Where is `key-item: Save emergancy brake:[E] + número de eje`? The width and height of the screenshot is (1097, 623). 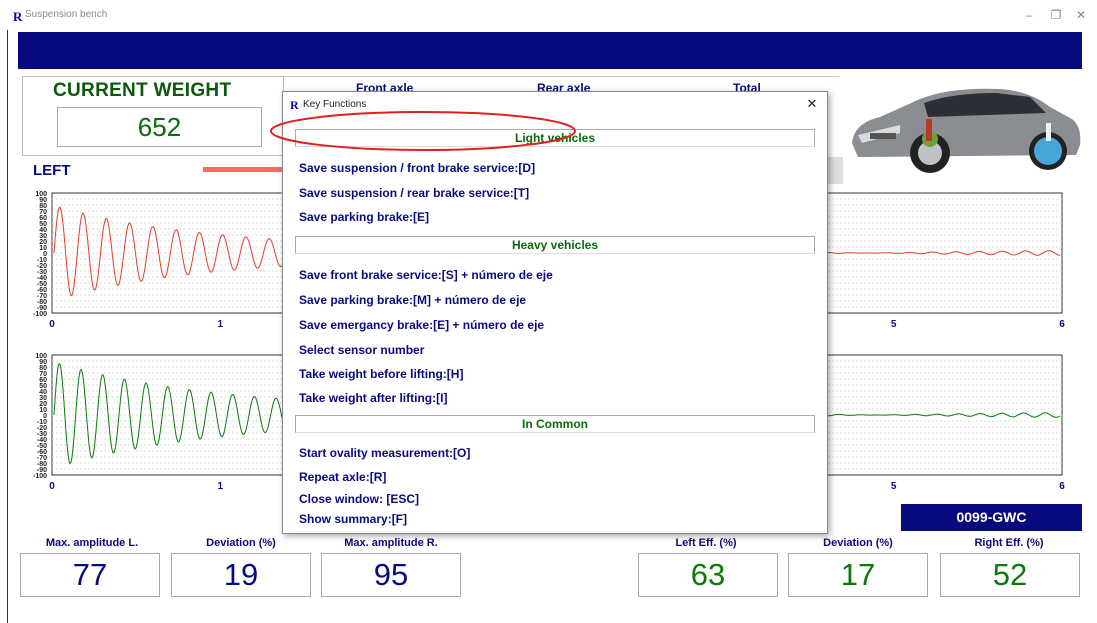
key-item: Save emergancy brake:[E] + número de eje is located at coordinates (422, 325).